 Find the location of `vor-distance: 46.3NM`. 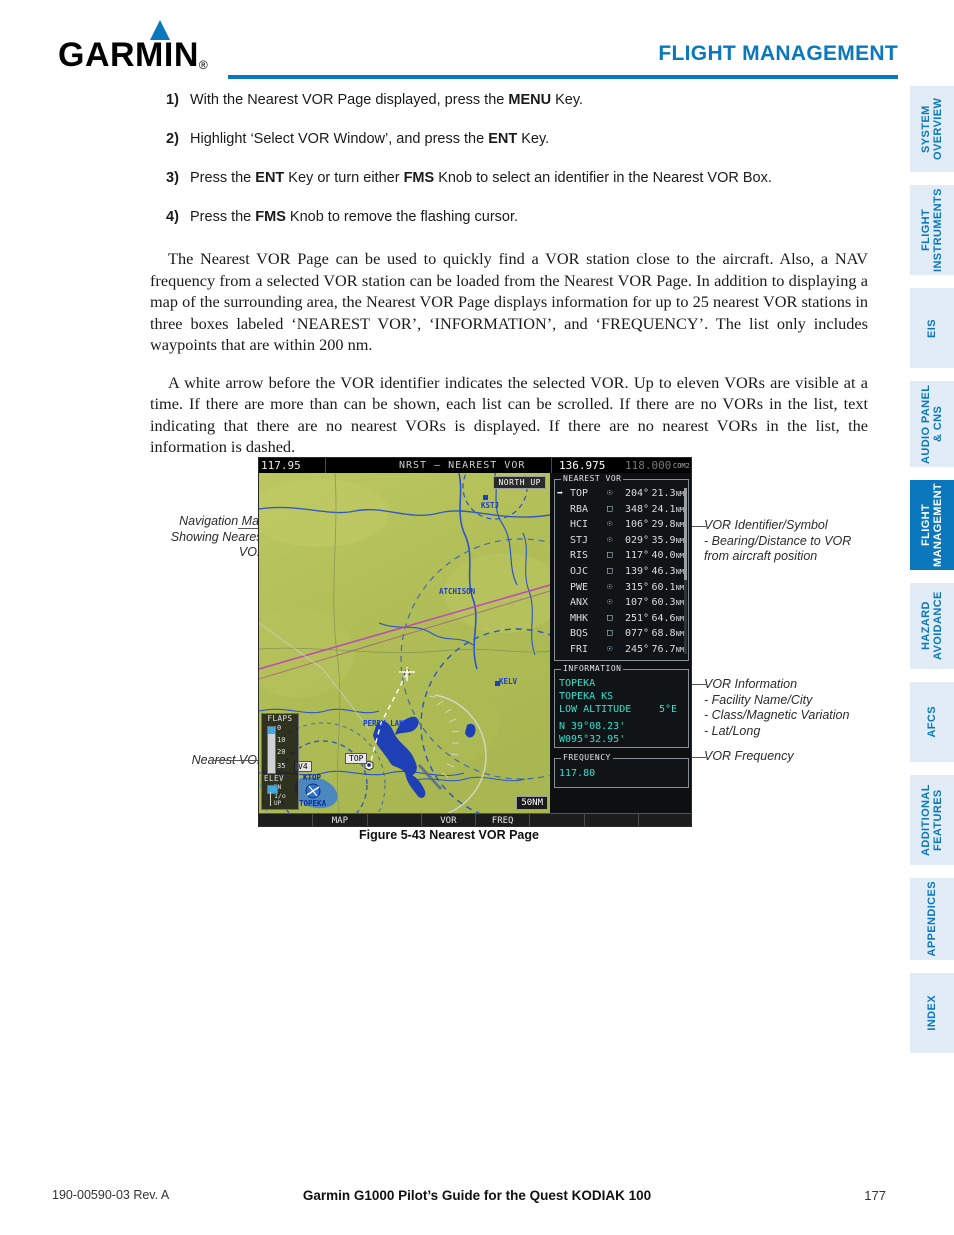

vor-distance: 46.3NM is located at coordinates (667, 571).